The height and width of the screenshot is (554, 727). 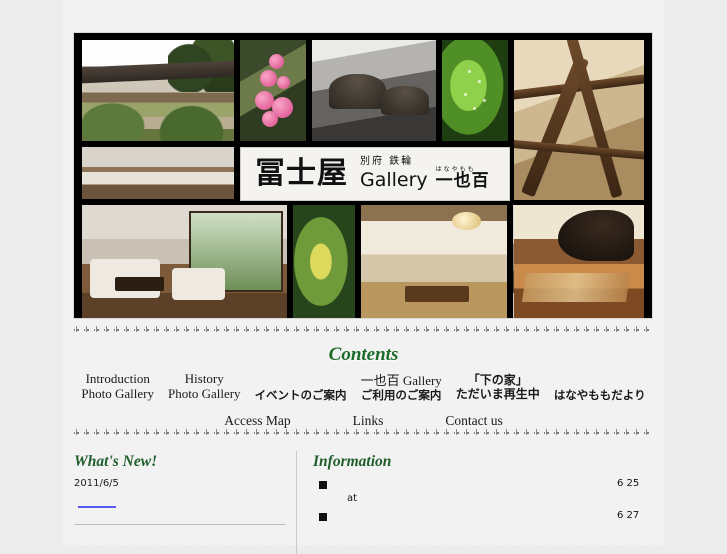 I want to click on information-item: 6 25, so click(x=494, y=484).